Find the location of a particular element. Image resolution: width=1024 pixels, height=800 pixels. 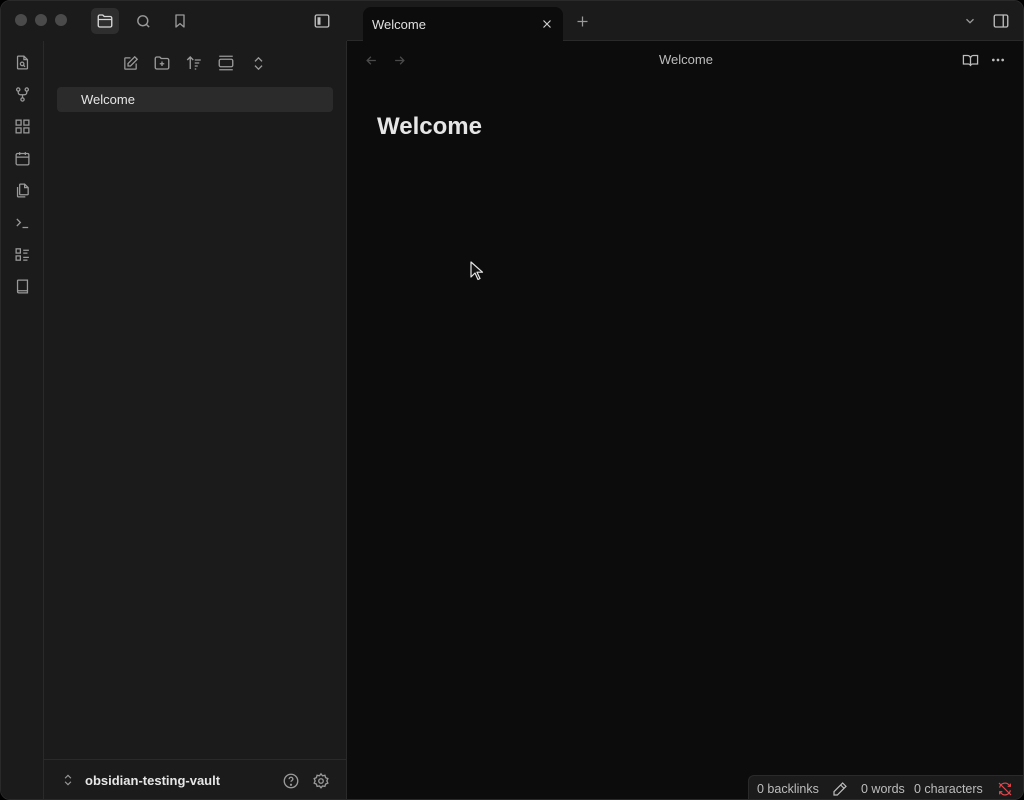

window-zoom-button is located at coordinates (61, 20).